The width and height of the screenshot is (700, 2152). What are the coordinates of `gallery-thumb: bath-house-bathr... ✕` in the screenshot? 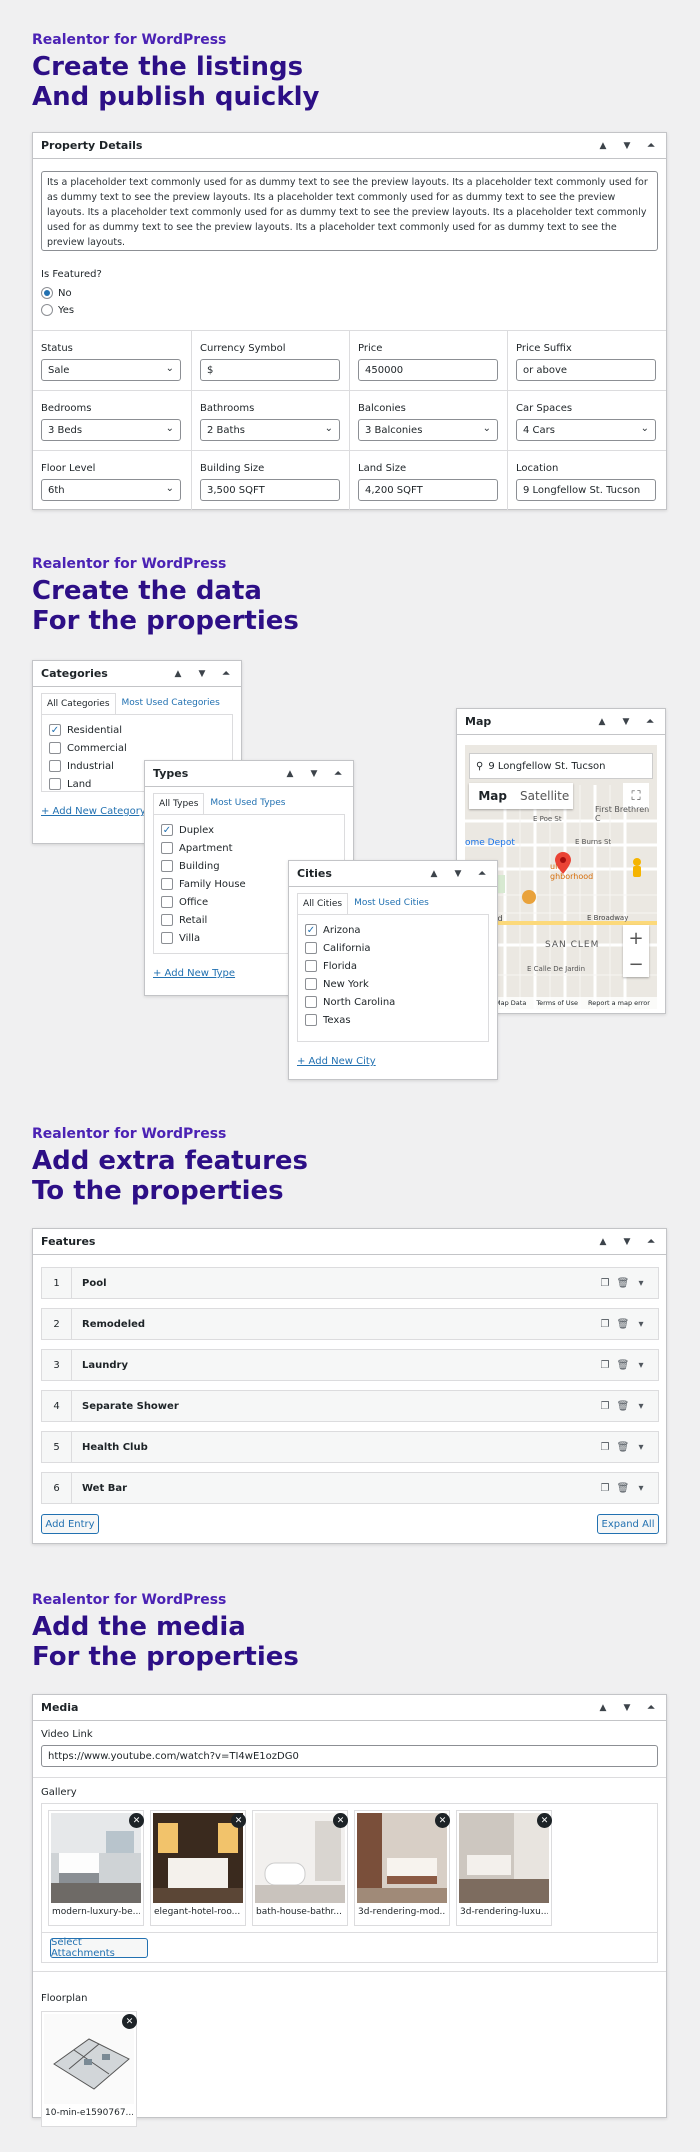 It's located at (300, 1868).